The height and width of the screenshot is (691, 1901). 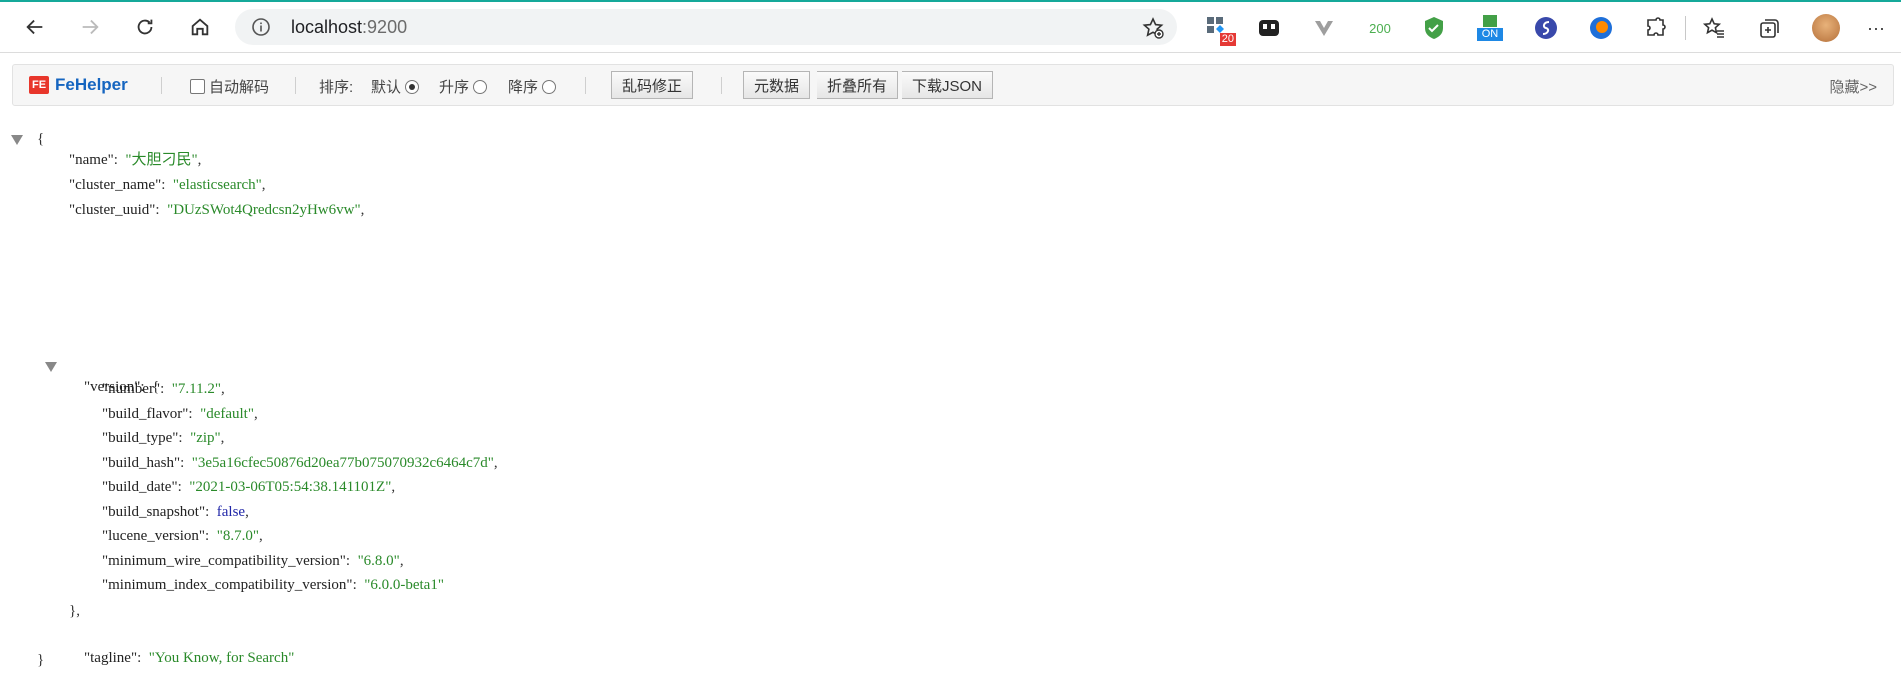 I want to click on auto-decode-checkbox, so click(x=197, y=86).